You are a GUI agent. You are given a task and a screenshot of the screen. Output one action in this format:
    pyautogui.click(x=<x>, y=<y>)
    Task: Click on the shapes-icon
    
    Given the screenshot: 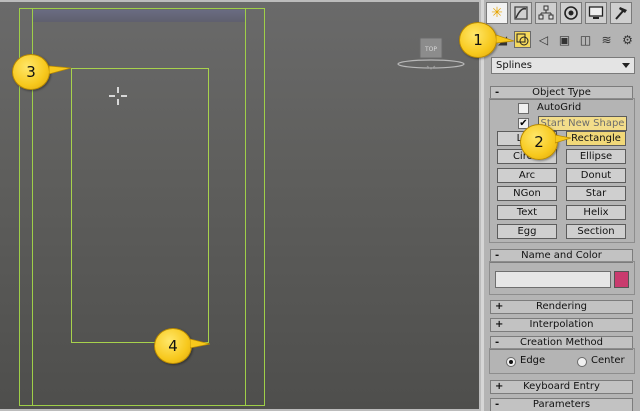 What is the action you would take?
    pyautogui.click(x=522, y=39)
    